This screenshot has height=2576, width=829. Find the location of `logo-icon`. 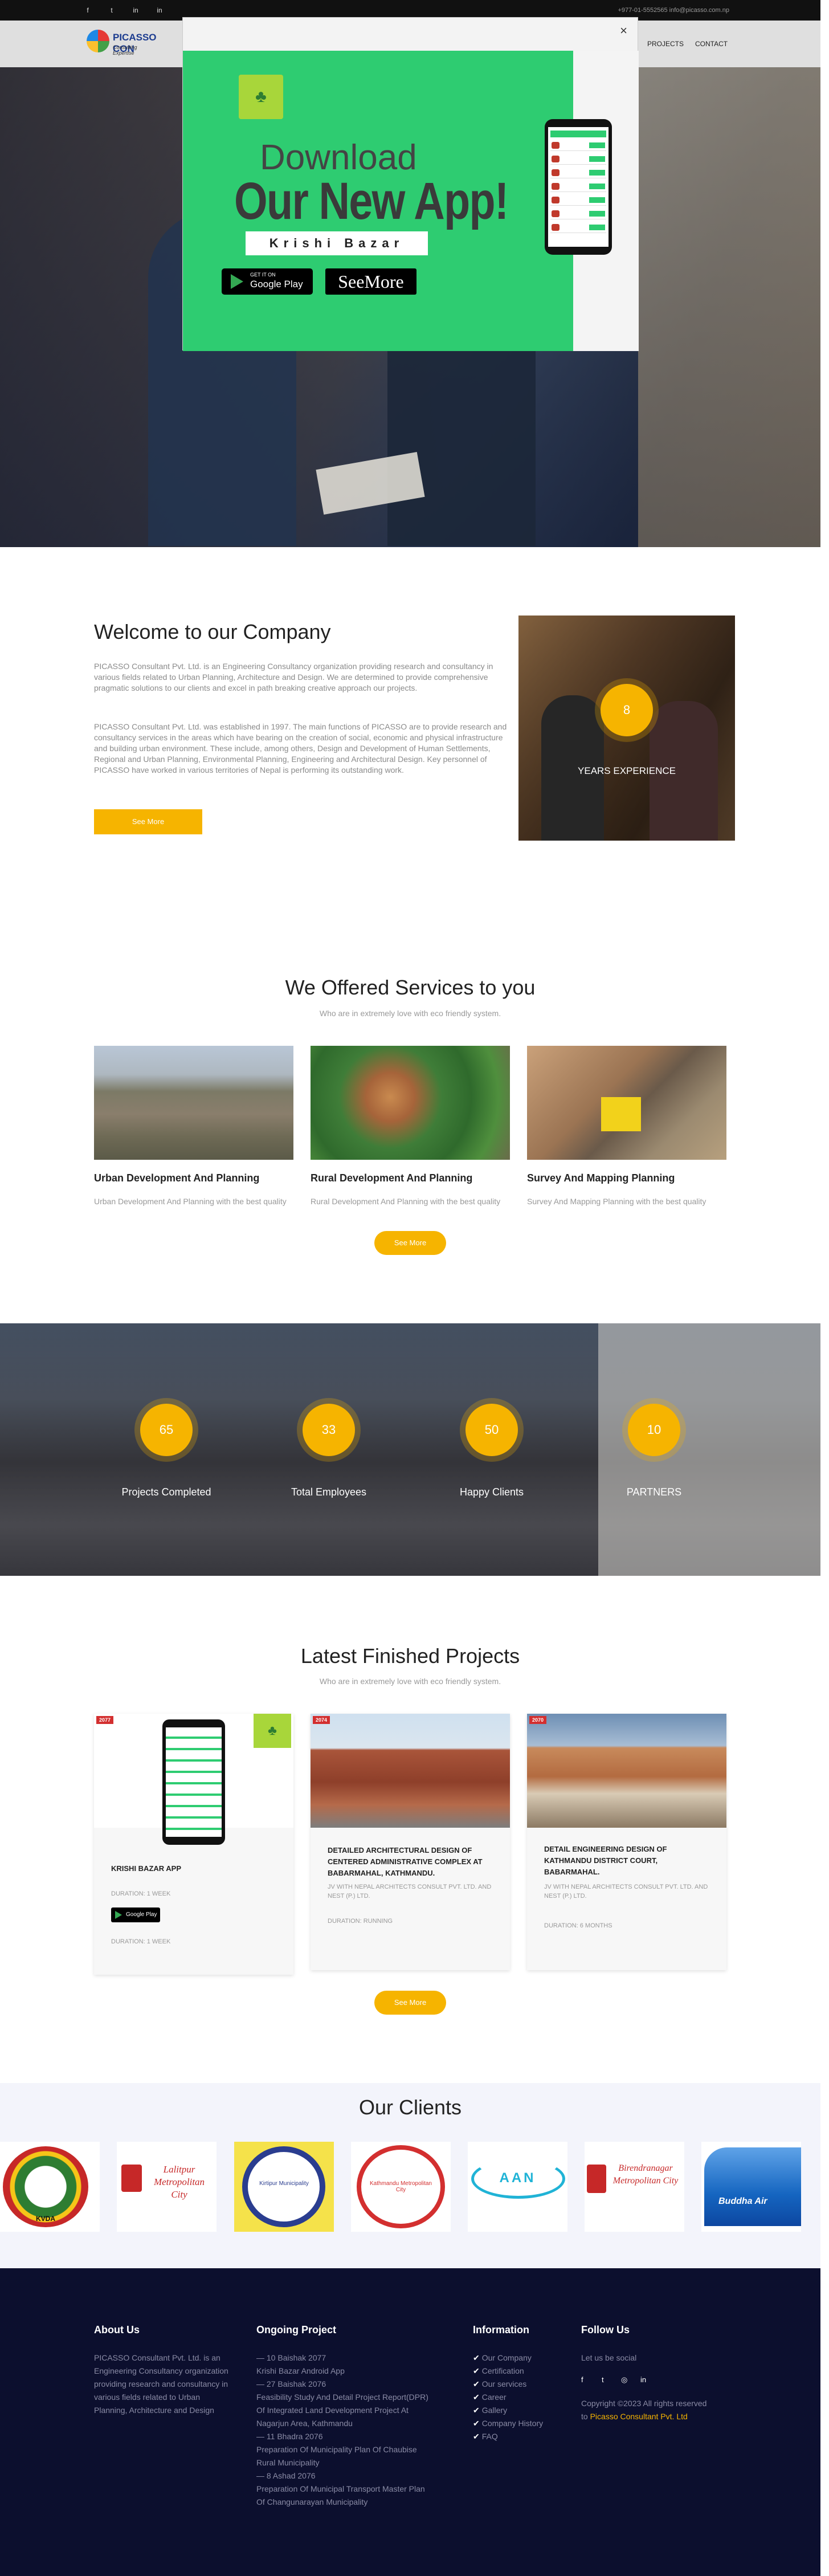

logo-icon is located at coordinates (98, 41).